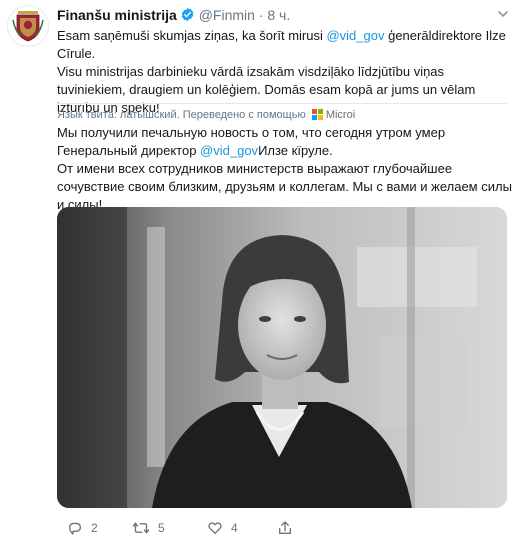 Image resolution: width=520 pixels, height=548 pixels. I want to click on share-button, so click(285, 528).